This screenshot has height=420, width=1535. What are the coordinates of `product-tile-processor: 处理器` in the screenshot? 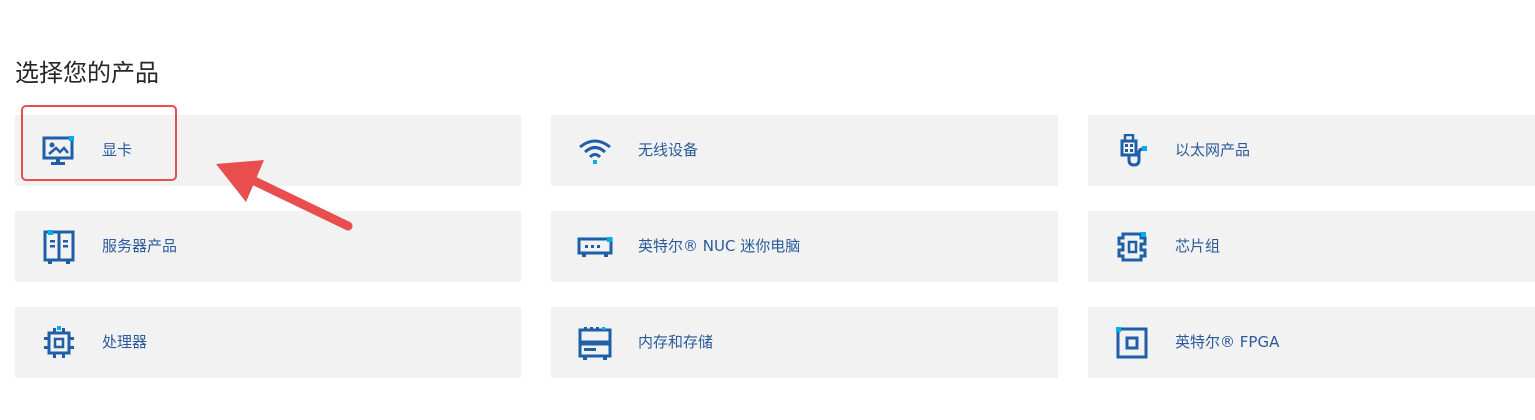 It's located at (268, 342).